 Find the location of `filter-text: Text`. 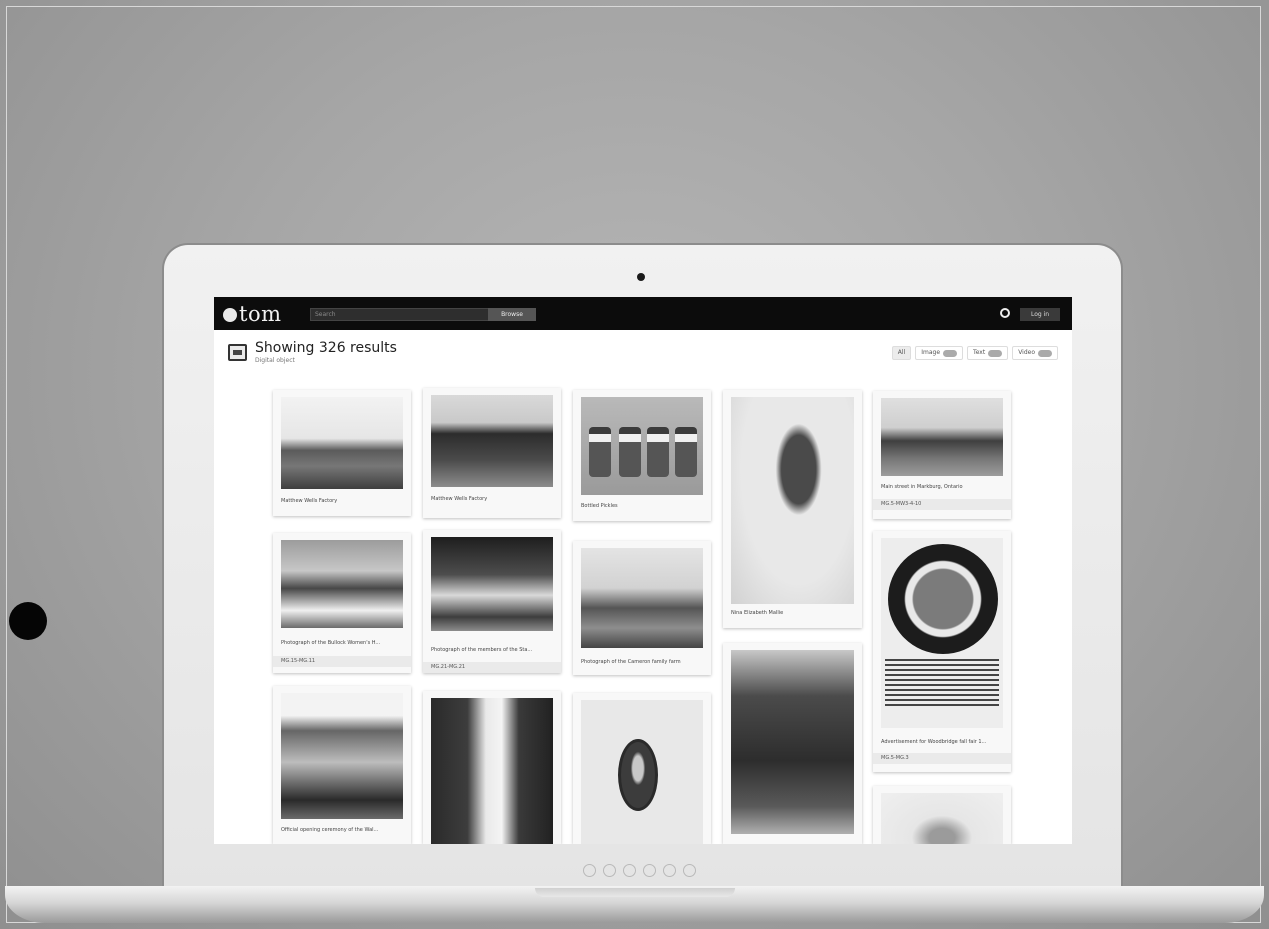

filter-text: Text is located at coordinates (988, 353).